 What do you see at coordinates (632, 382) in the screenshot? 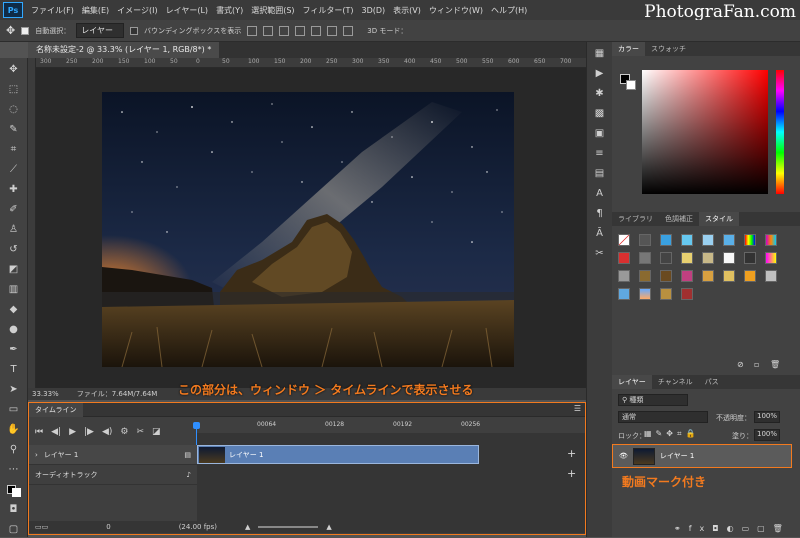
I see `tab-layers: レイヤー` at bounding box center [632, 382].